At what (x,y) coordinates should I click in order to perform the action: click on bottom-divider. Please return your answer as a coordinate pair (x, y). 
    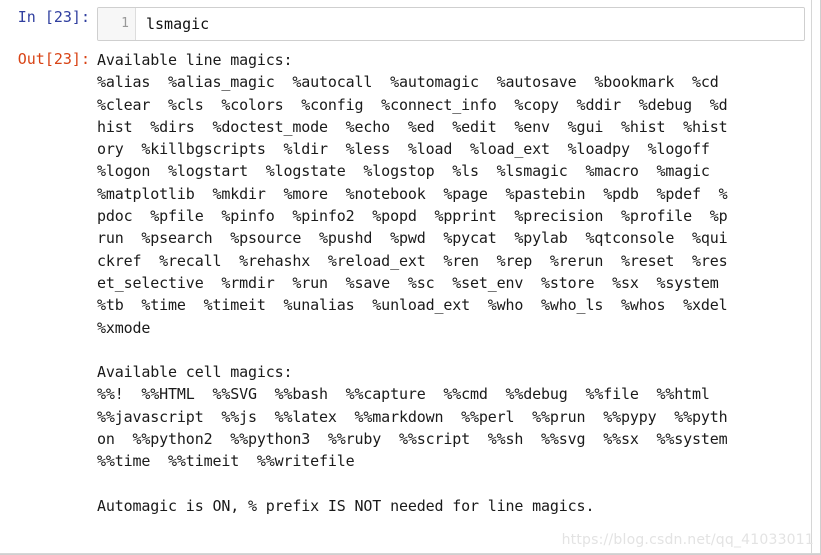
    Looking at the image, I should click on (410, 553).